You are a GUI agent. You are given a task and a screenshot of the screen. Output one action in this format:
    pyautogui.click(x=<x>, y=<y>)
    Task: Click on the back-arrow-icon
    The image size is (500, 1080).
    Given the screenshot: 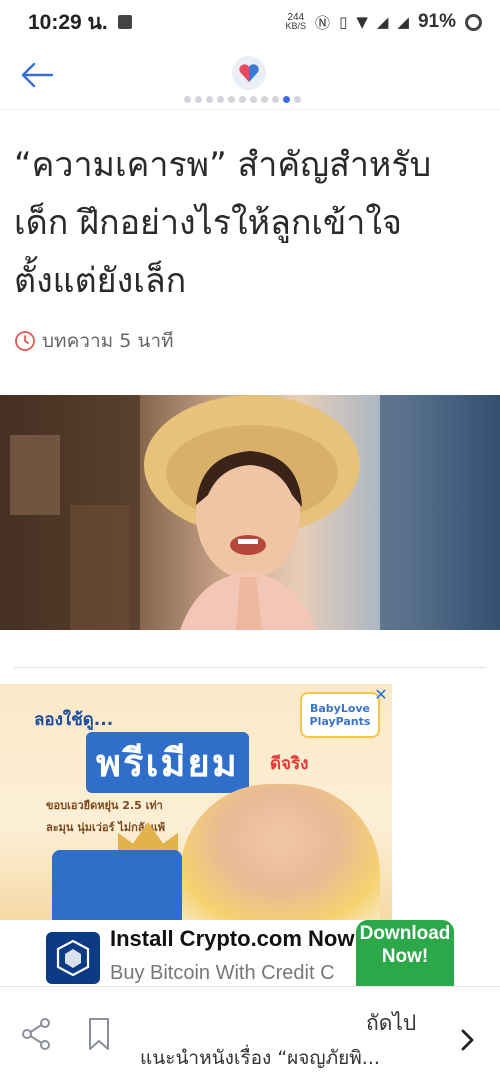 What is the action you would take?
    pyautogui.click(x=37, y=75)
    